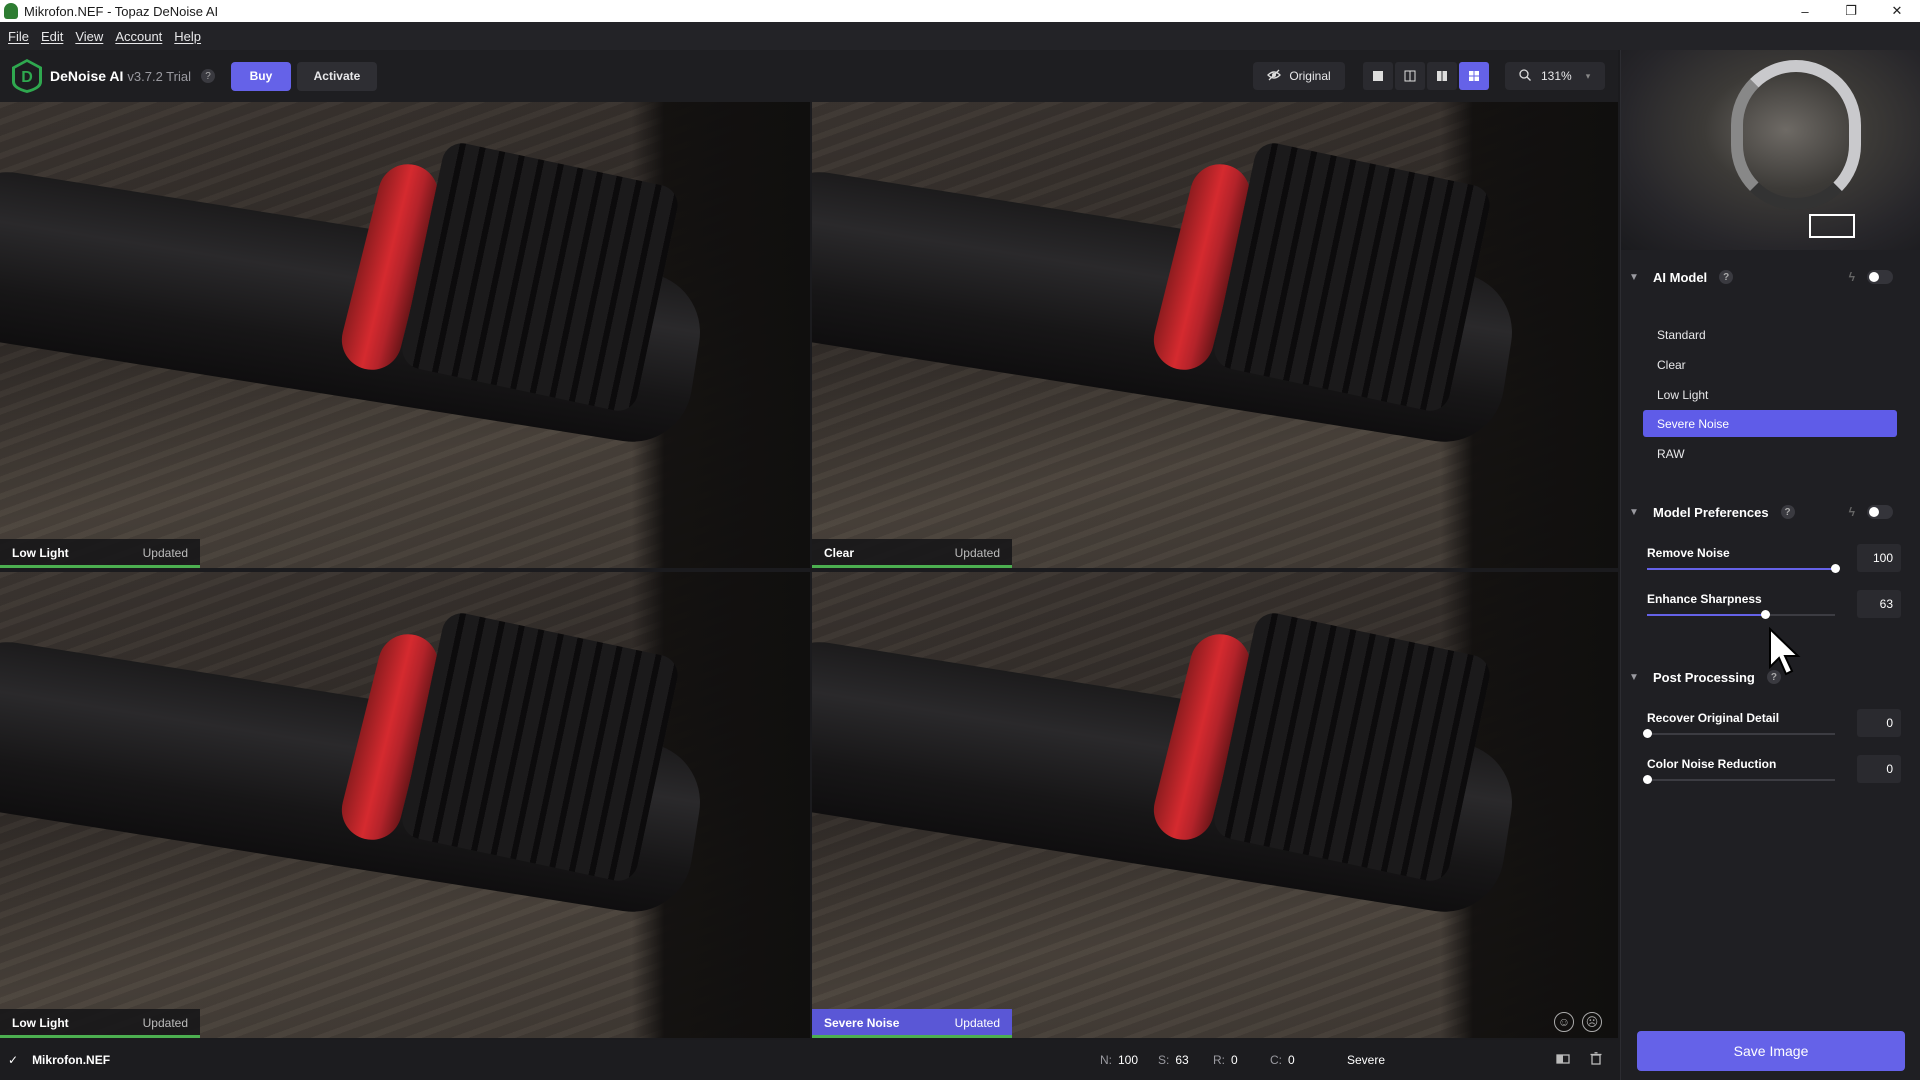 This screenshot has height=1080, width=1920. What do you see at coordinates (1291, 1060) in the screenshot?
I see `stat-value: 0` at bounding box center [1291, 1060].